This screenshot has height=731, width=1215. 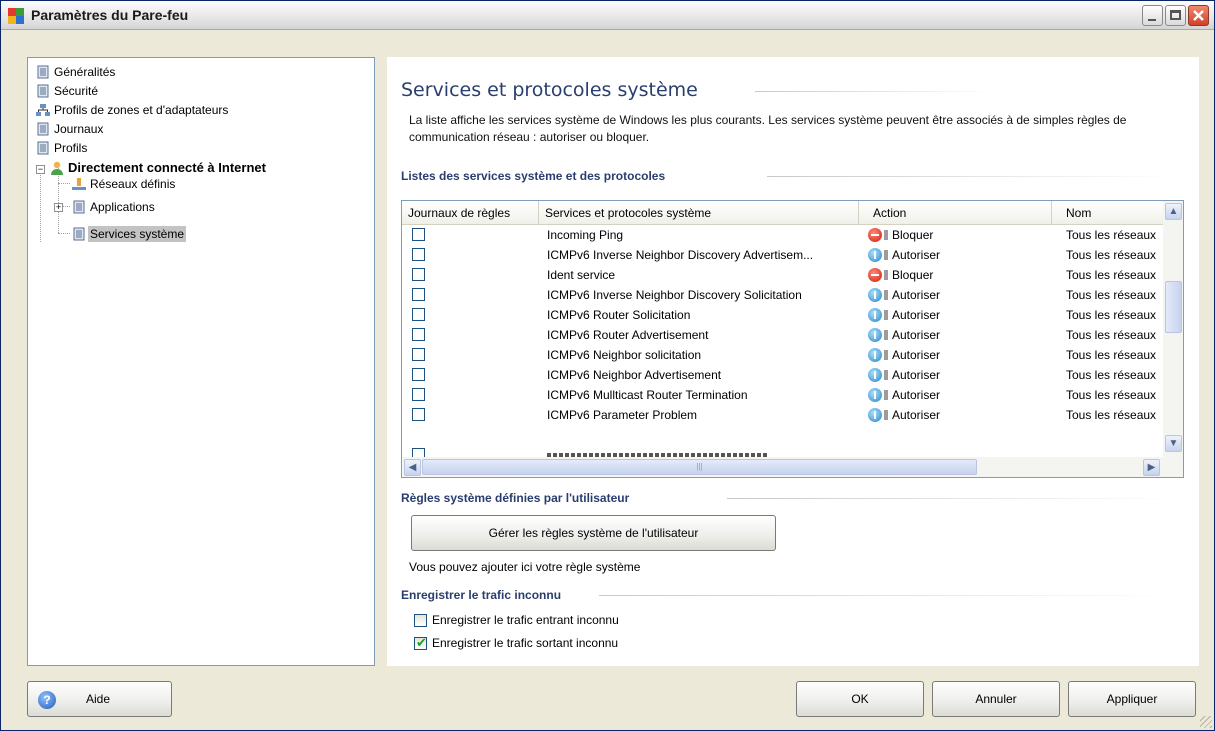 What do you see at coordinates (782, 275) in the screenshot?
I see `table-row: Ident service Bloquer Tous les réseaux` at bounding box center [782, 275].